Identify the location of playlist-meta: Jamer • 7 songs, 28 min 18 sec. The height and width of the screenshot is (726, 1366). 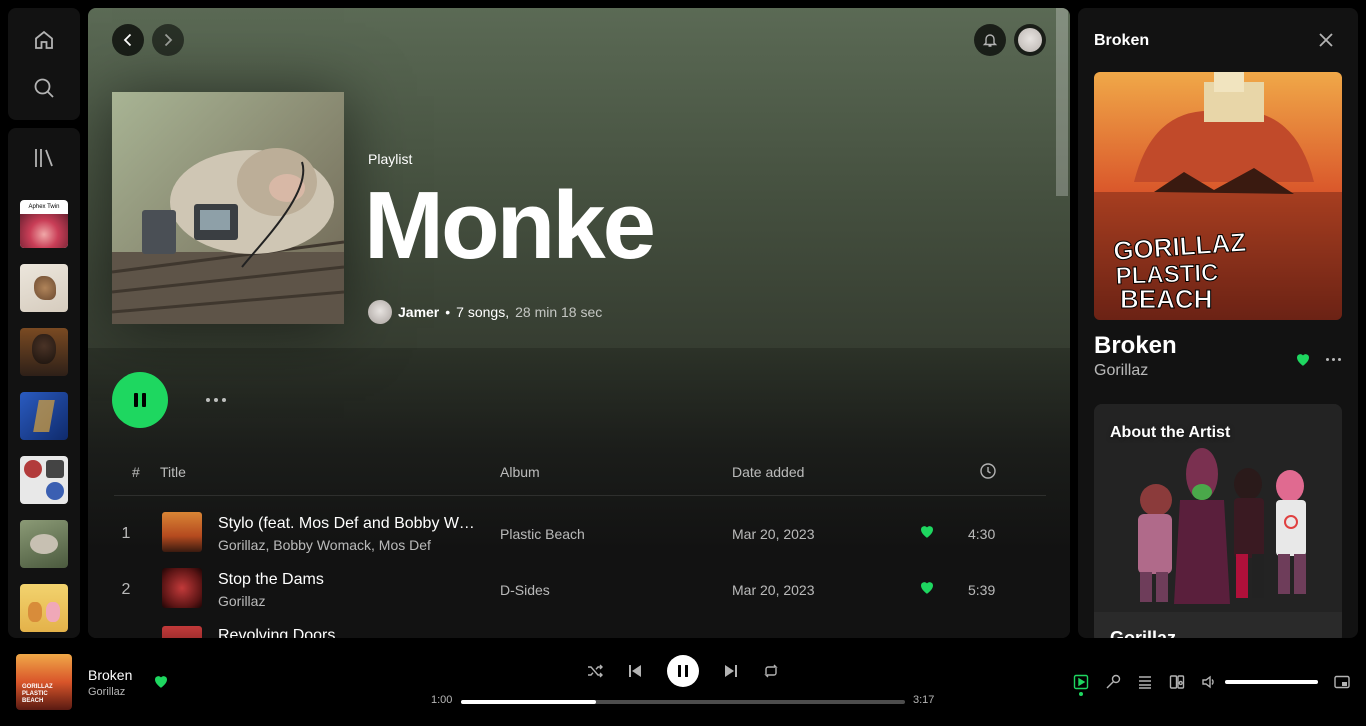
(485, 312).